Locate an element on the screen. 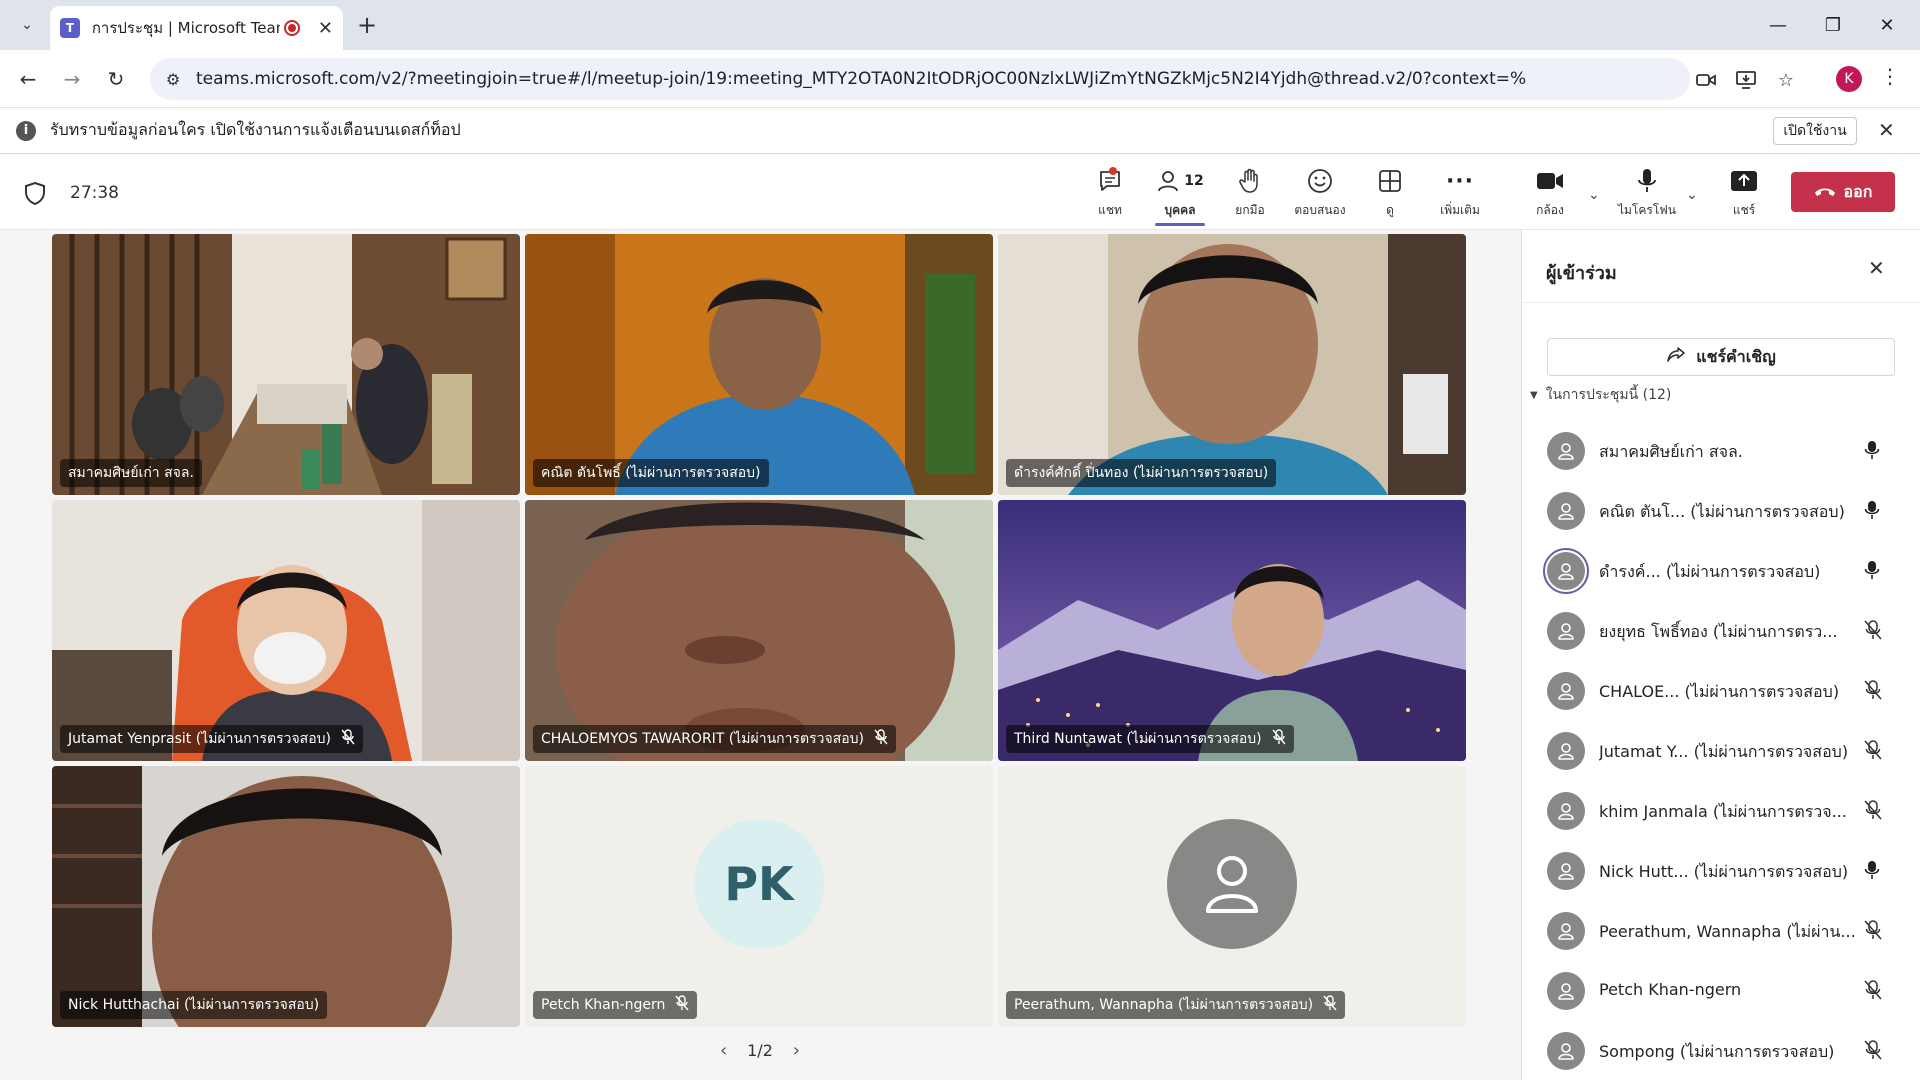 The width and height of the screenshot is (1920, 1080). panel-close-icon: ✕ is located at coordinates (1876, 268).